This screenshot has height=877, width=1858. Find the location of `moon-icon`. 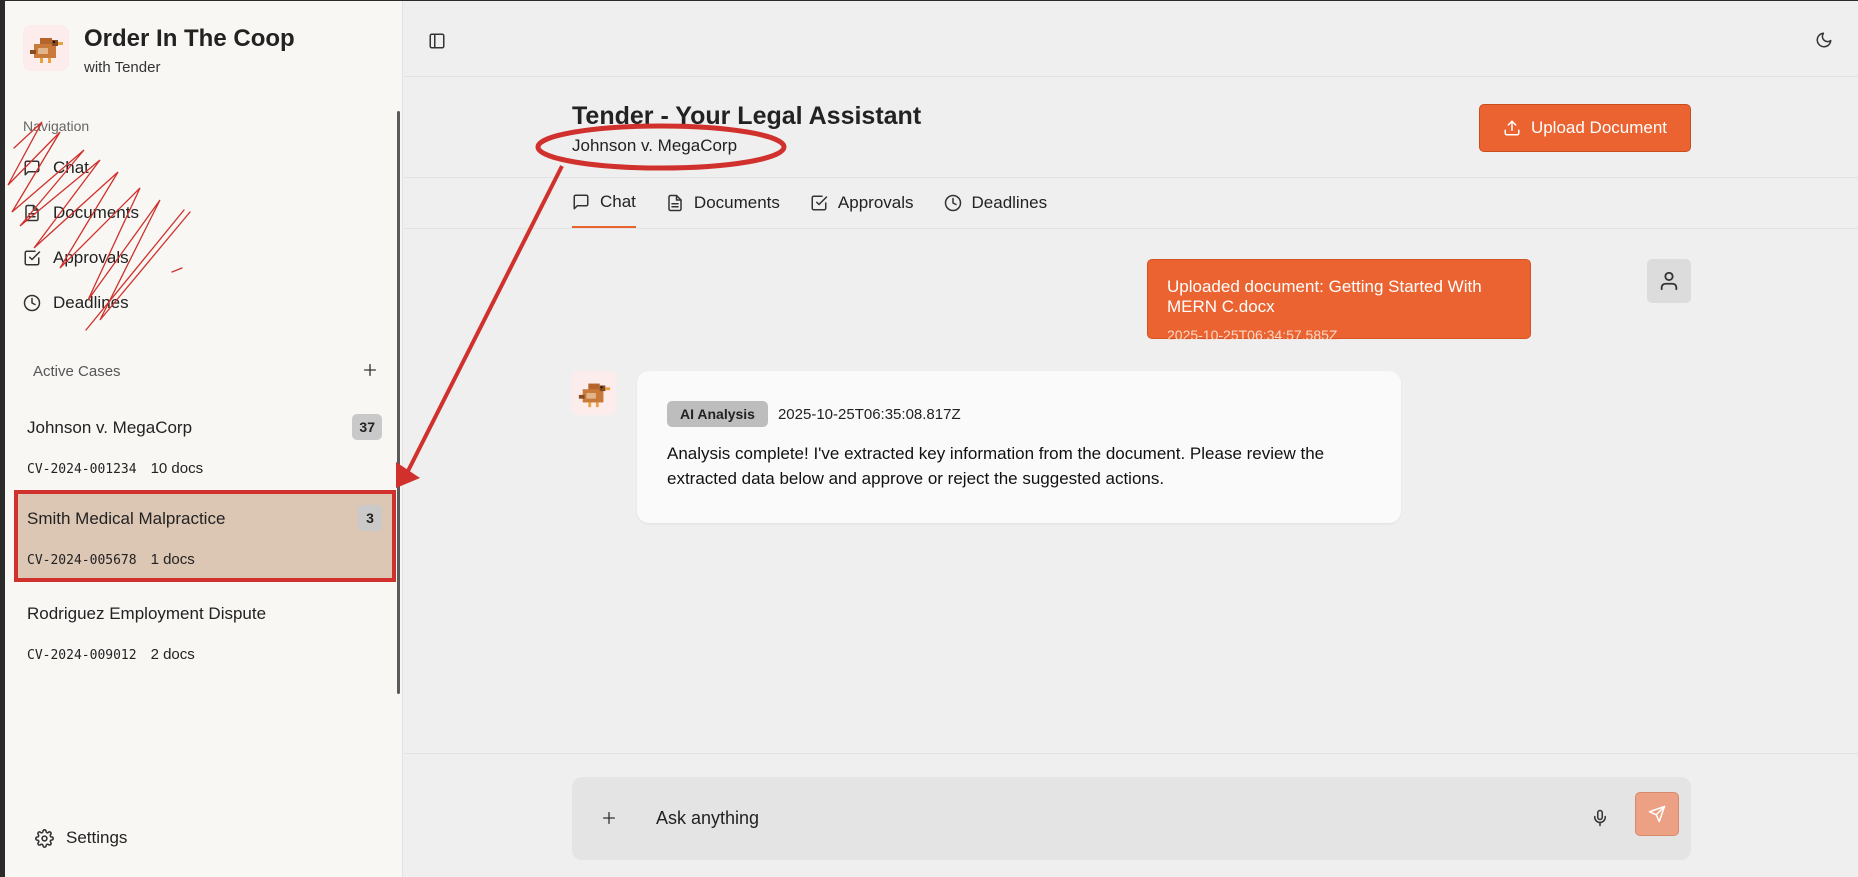

moon-icon is located at coordinates (1824, 40).